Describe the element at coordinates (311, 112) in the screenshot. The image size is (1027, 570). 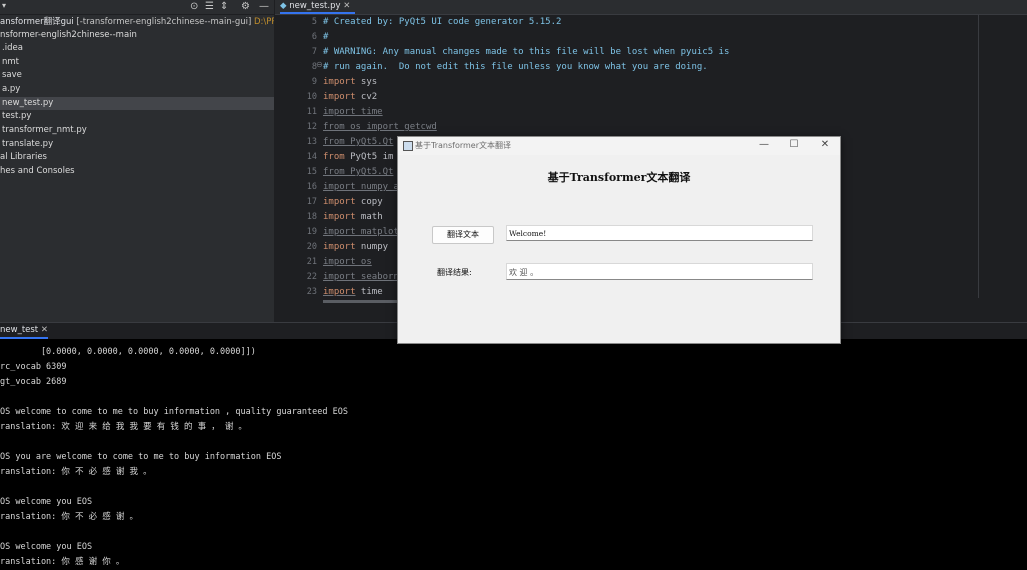
I see `line-number: 11` at that location.